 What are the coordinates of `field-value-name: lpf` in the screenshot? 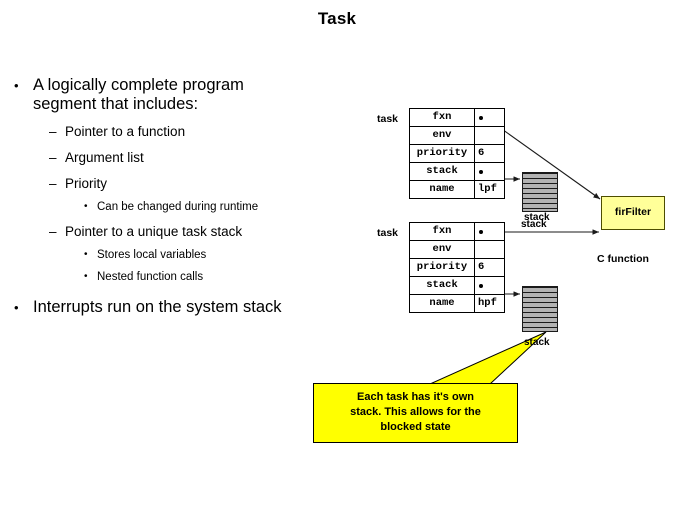 It's located at (489, 189).